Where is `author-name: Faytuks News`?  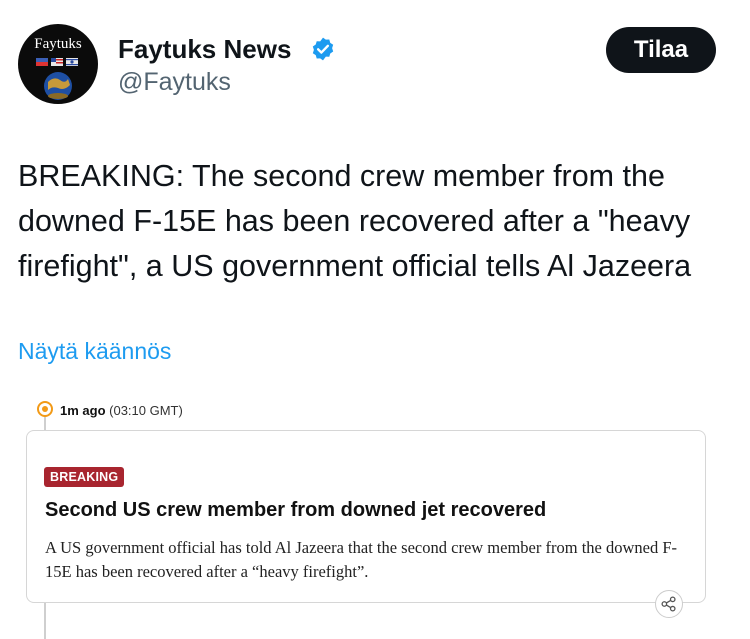
author-name: Faytuks News is located at coordinates (204, 49).